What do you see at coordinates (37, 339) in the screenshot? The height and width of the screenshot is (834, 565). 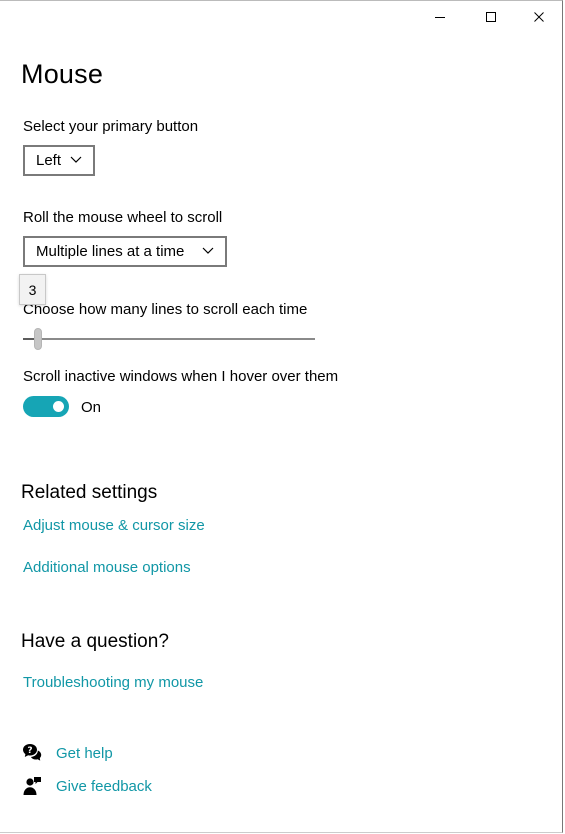 I see `scroll-lines-slider-thumb` at bounding box center [37, 339].